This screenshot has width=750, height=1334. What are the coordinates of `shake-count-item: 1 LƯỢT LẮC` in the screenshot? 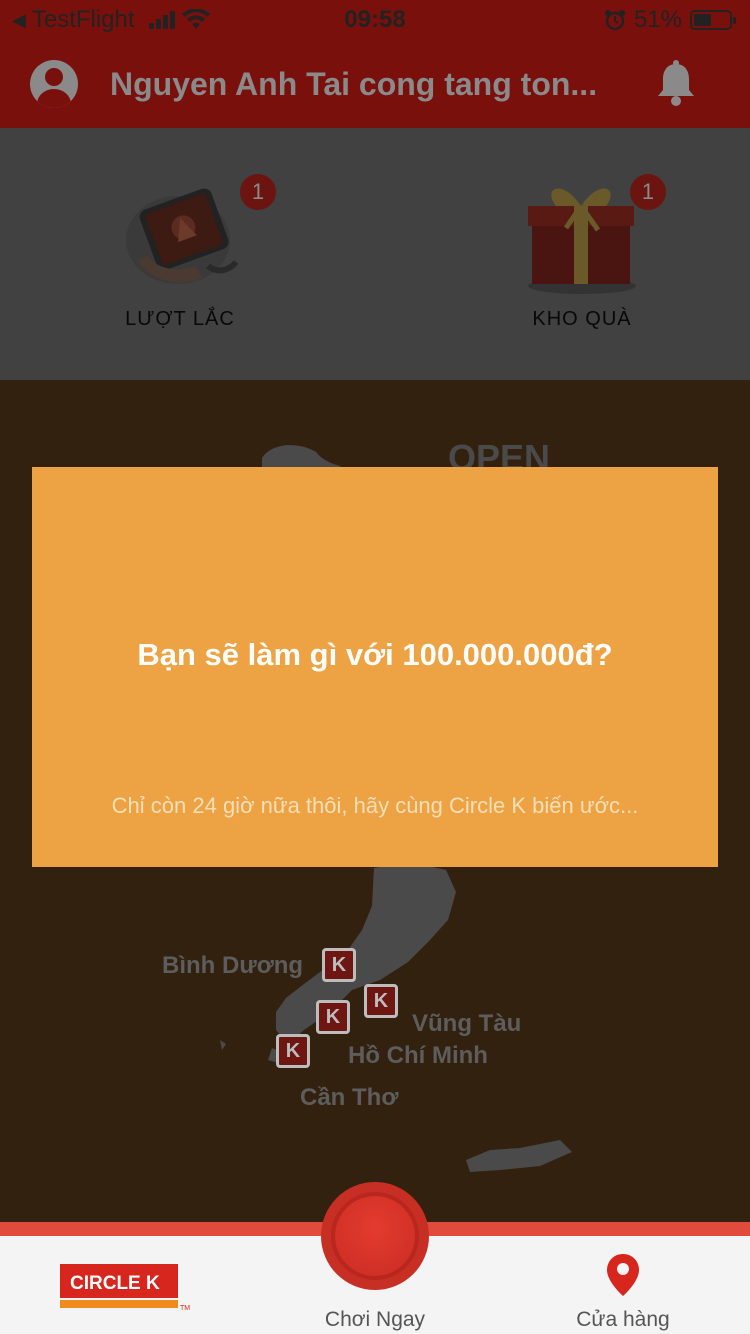 It's located at (180, 254).